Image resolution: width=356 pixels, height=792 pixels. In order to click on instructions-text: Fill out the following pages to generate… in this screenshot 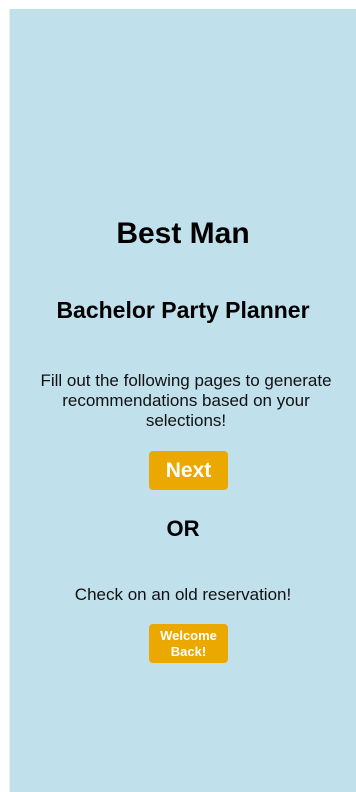, I will do `click(186, 400)`.